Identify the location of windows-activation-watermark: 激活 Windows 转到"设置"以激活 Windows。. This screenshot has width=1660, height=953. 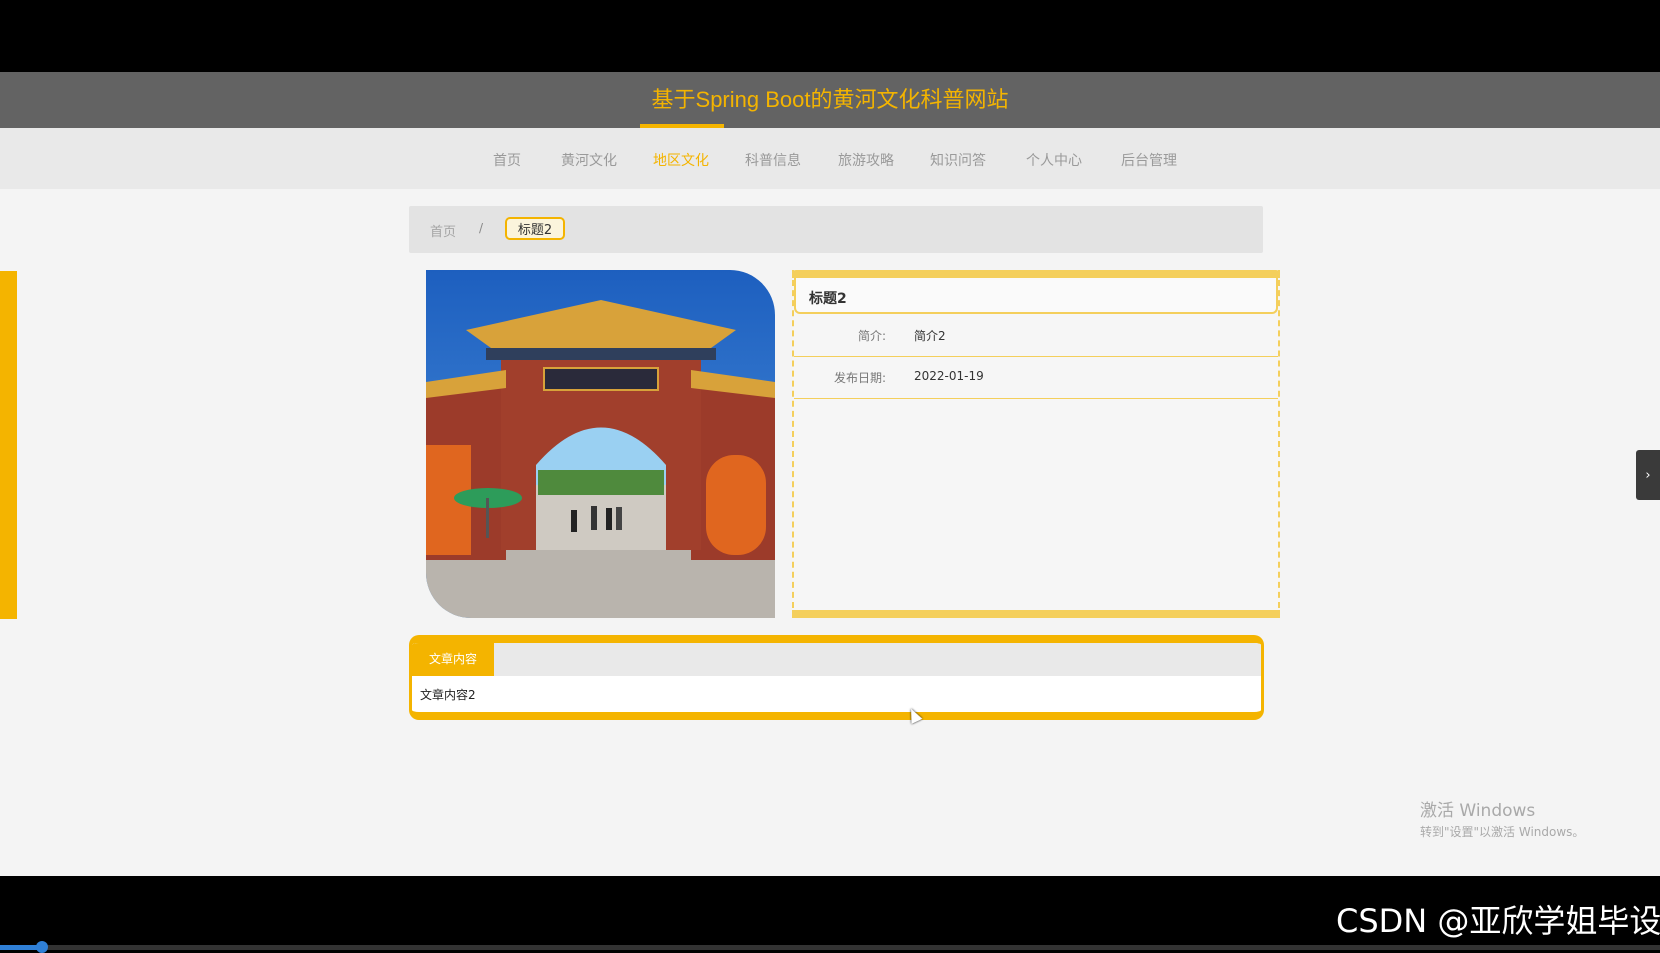
(1502, 818).